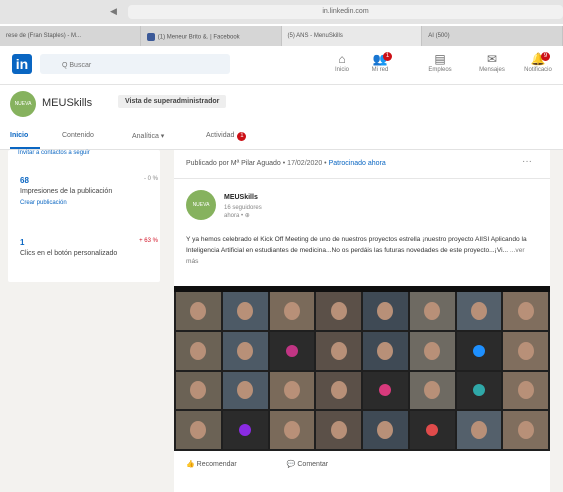  I want to click on nav-messaging: ✉ Mensajes, so click(492, 62).